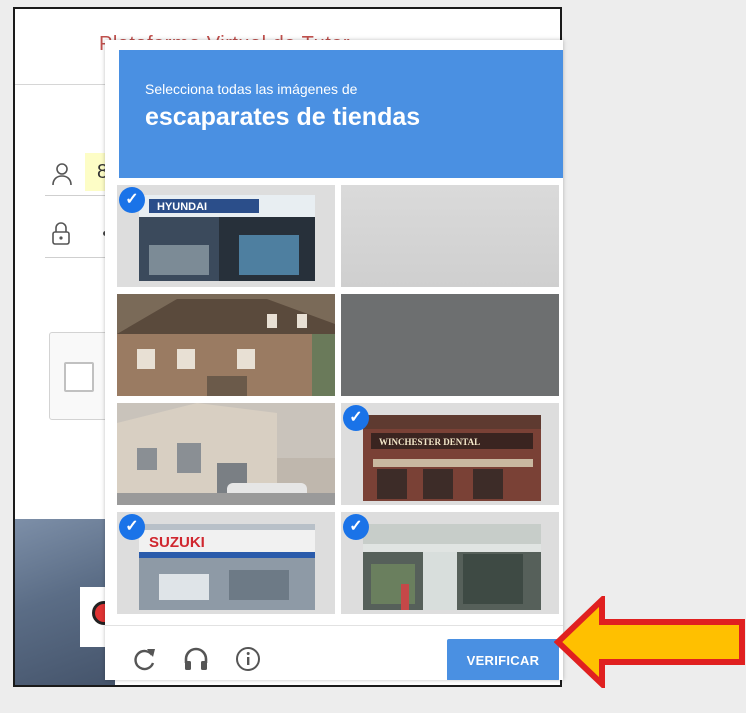 This screenshot has height=713, width=746. I want to click on tile-image-house, so click(226, 345).